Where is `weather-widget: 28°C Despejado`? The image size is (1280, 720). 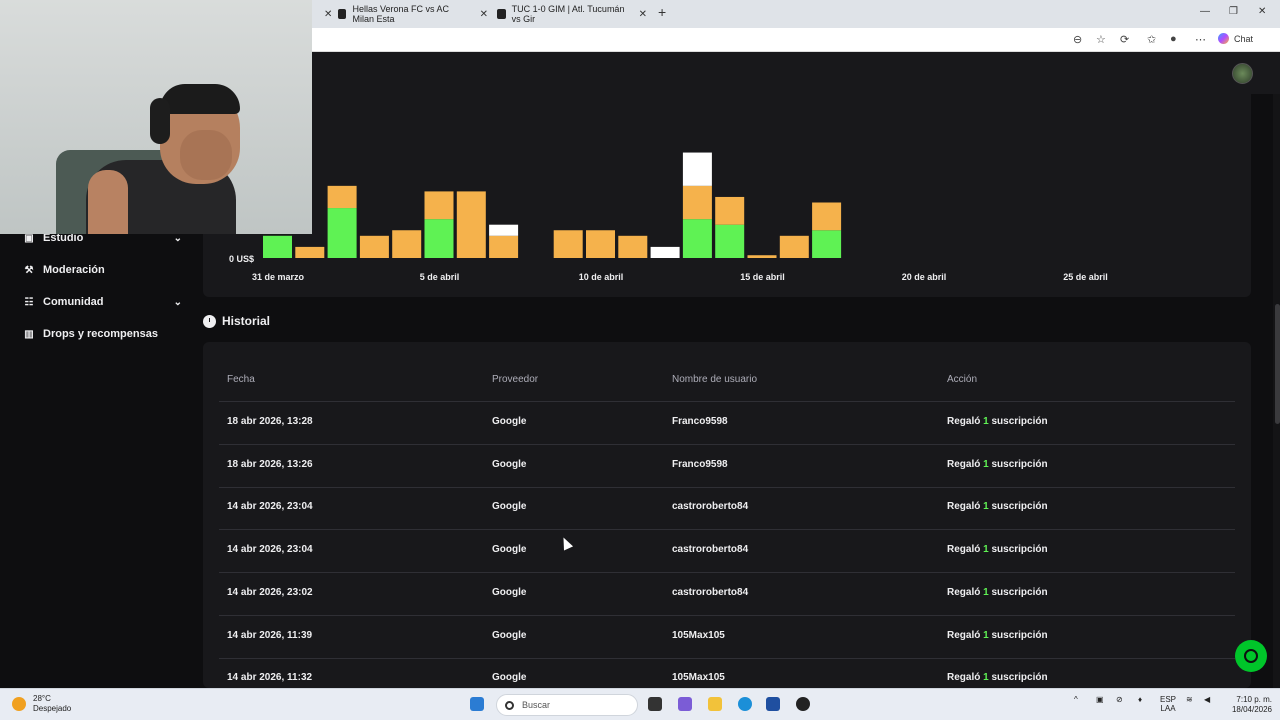 weather-widget: 28°C Despejado is located at coordinates (41, 704).